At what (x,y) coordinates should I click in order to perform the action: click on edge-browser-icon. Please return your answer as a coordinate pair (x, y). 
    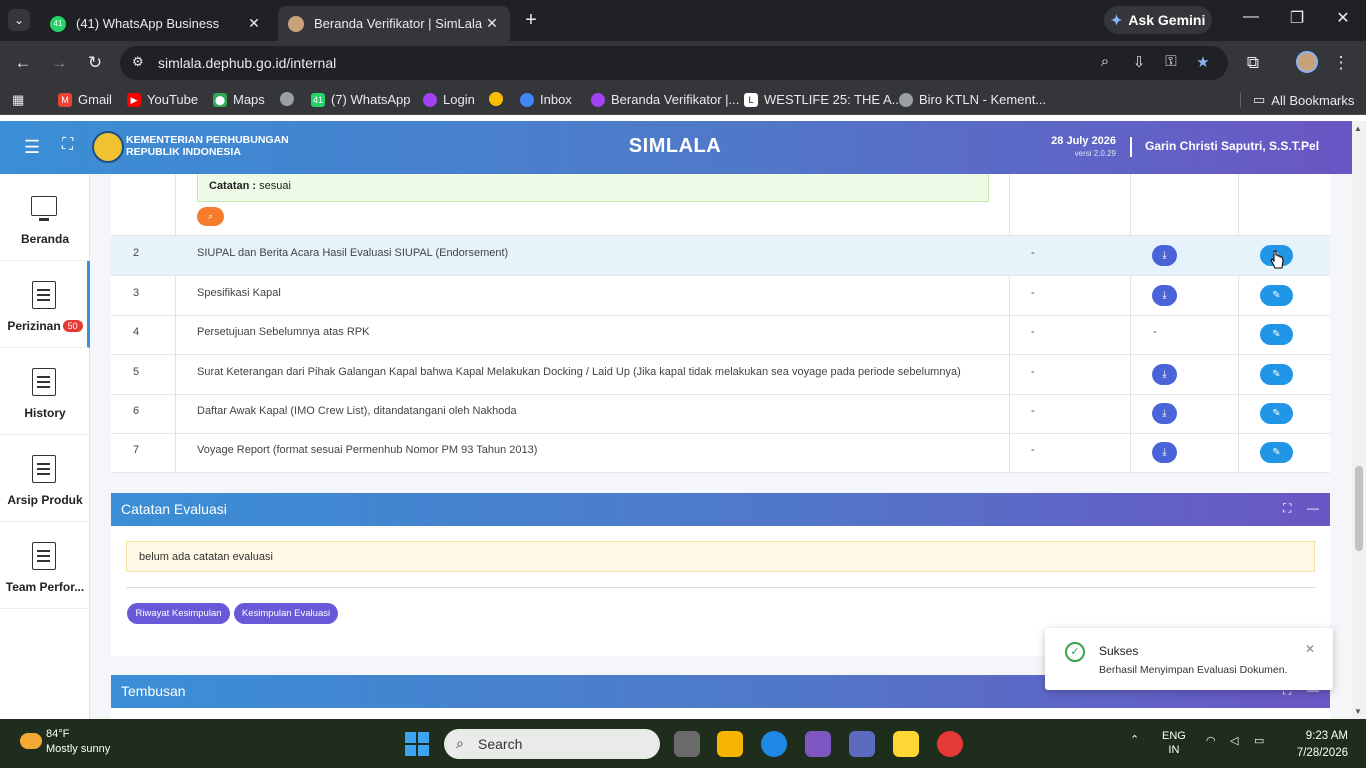
    Looking at the image, I should click on (774, 744).